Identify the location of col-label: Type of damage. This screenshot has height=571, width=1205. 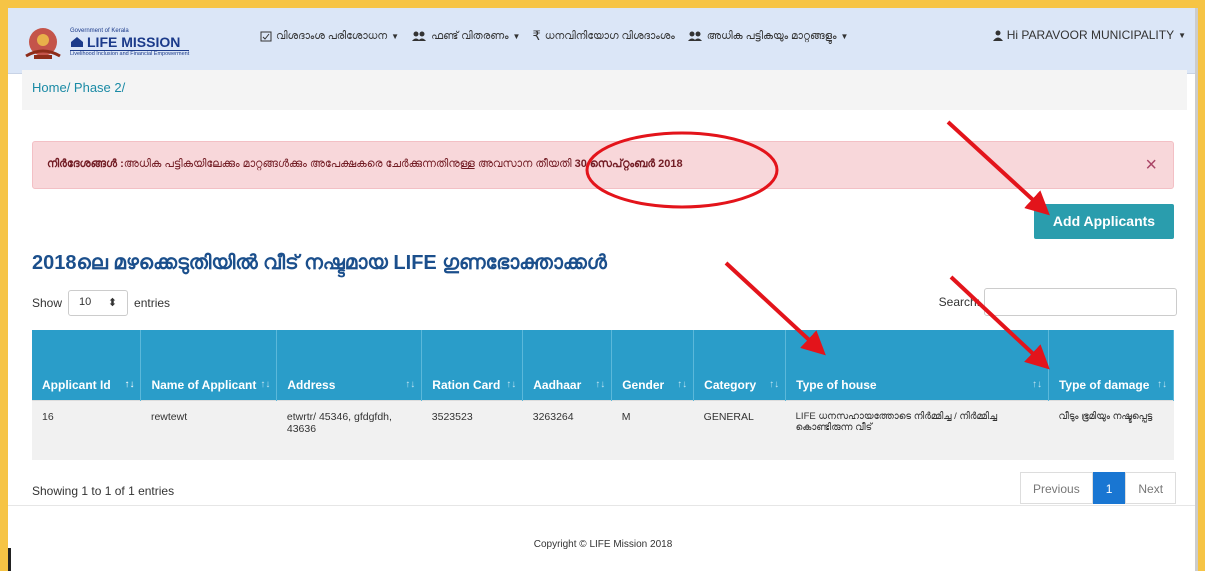
(1104, 384).